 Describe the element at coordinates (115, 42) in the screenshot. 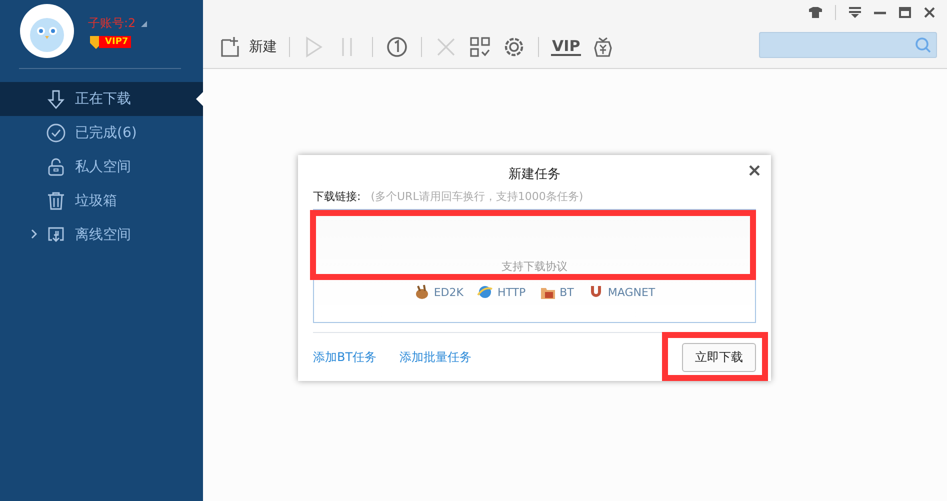

I see `vip-level-badge: VIP7` at that location.